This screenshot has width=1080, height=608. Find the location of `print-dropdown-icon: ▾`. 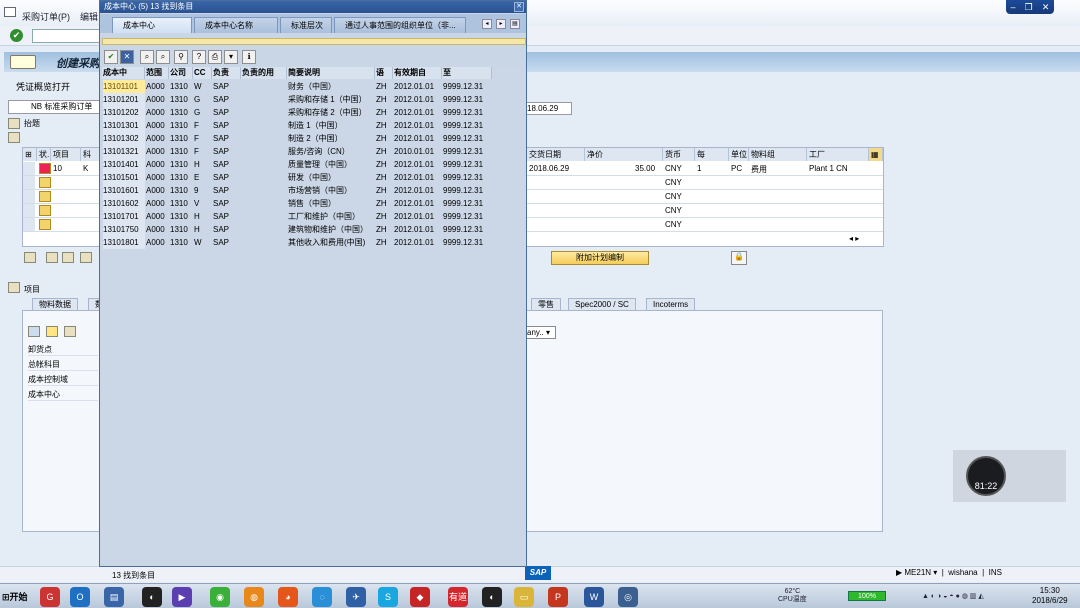

print-dropdown-icon: ▾ is located at coordinates (231, 57).